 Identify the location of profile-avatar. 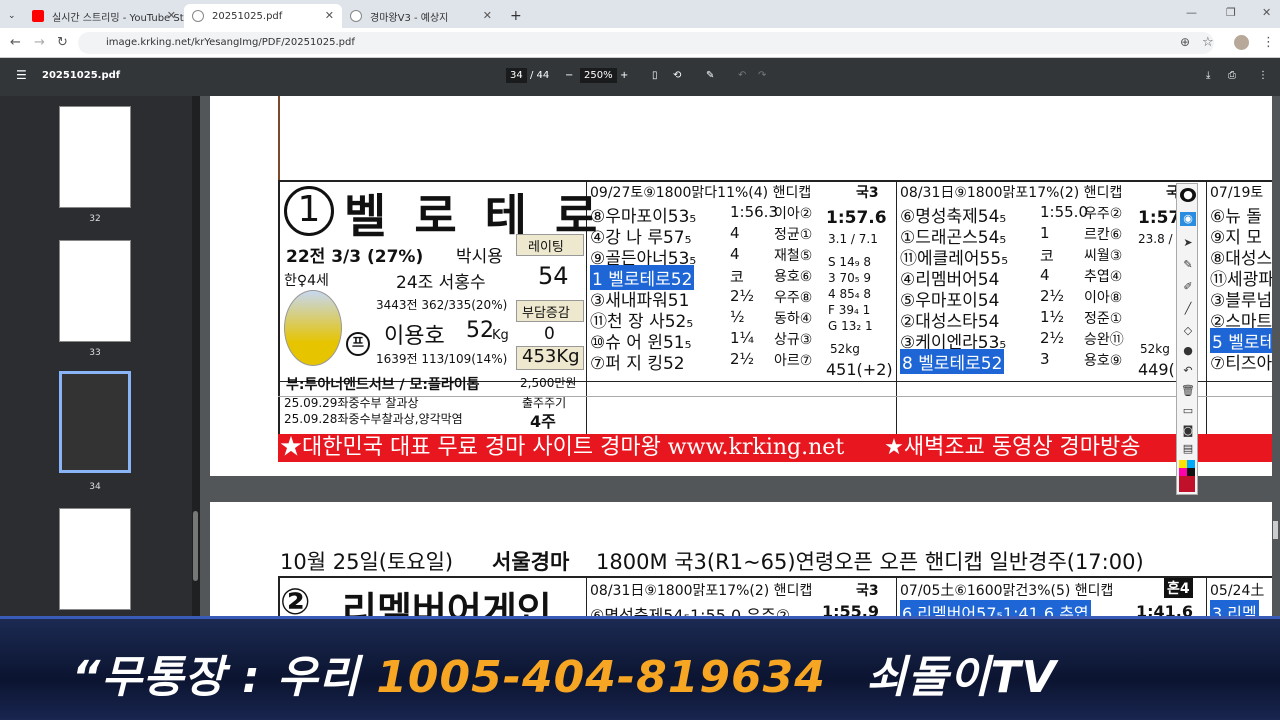
(1241, 42).